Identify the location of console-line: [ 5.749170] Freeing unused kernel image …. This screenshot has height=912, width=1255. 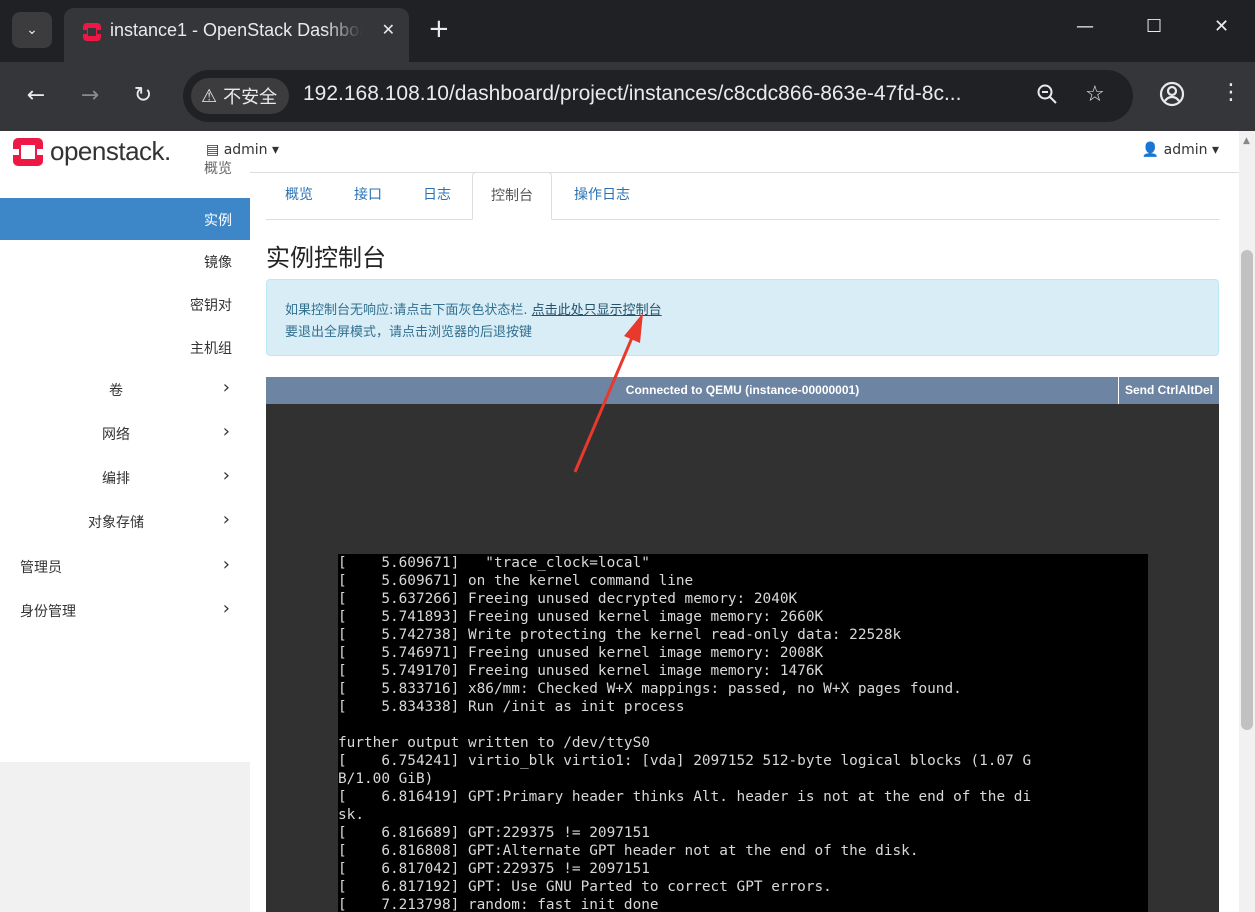
(581, 671).